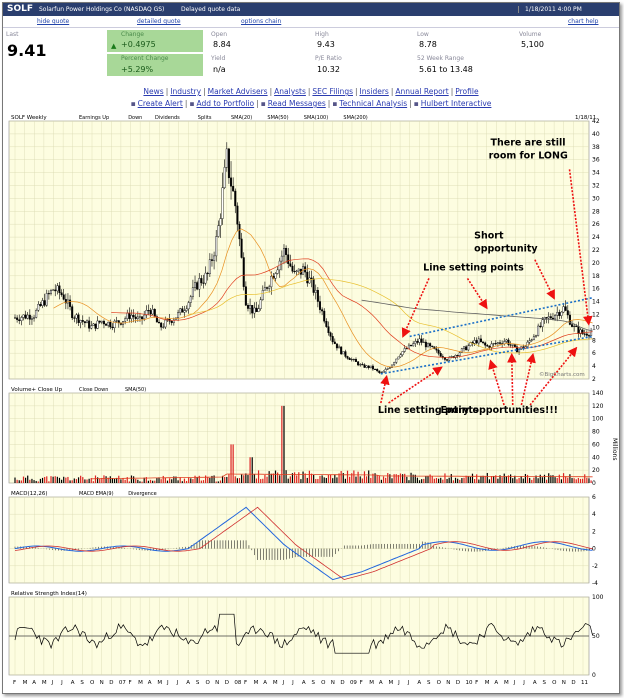  Describe the element at coordinates (53, 21) in the screenshot. I see `hide-quote-link: hide quote` at that location.